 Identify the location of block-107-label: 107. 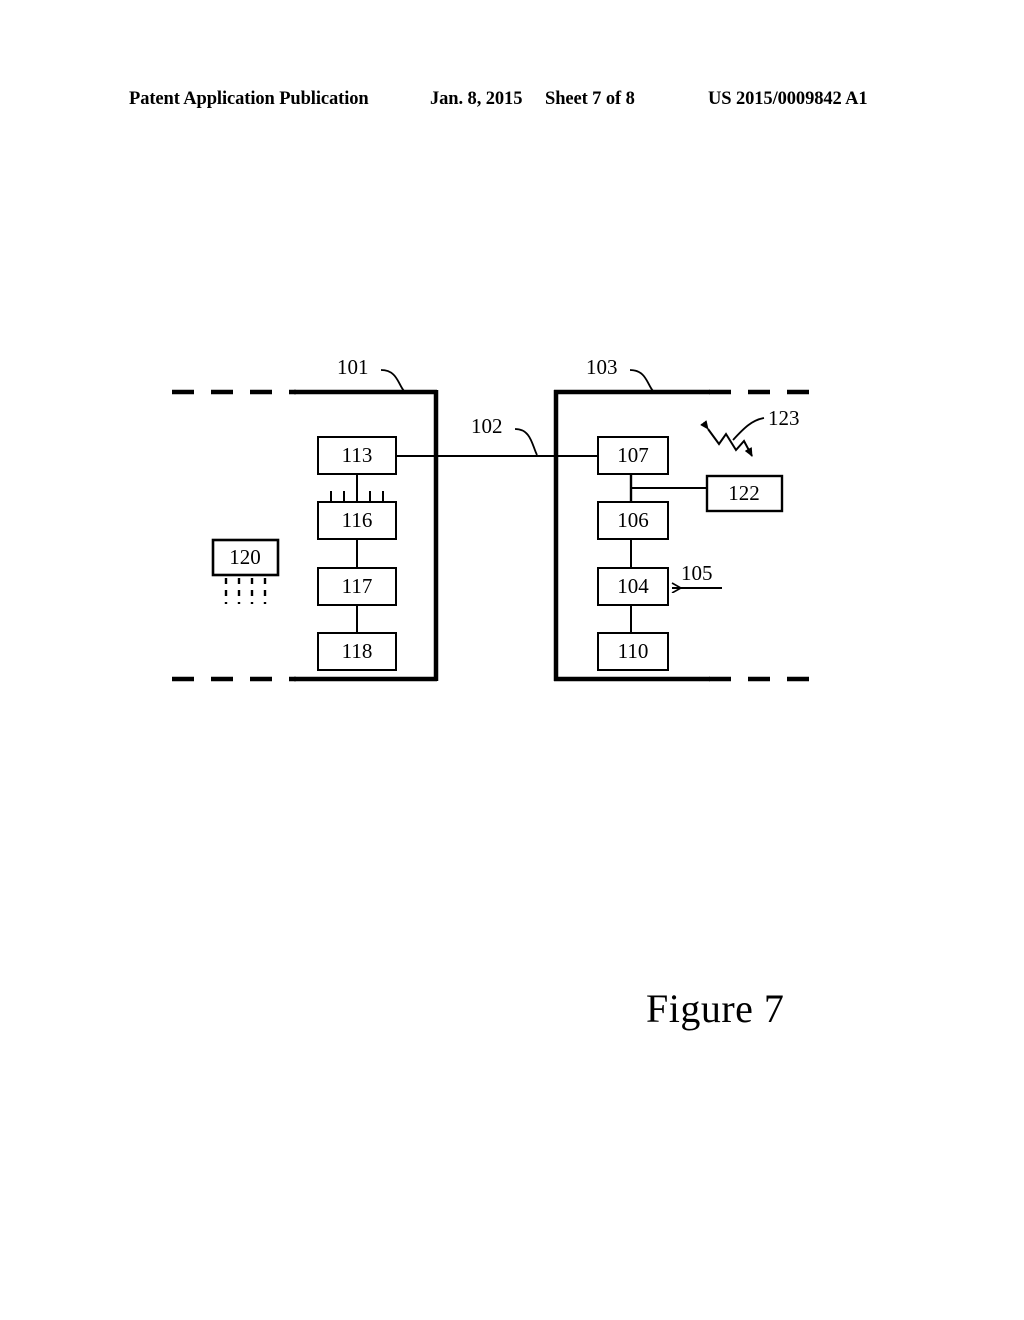
(633, 455).